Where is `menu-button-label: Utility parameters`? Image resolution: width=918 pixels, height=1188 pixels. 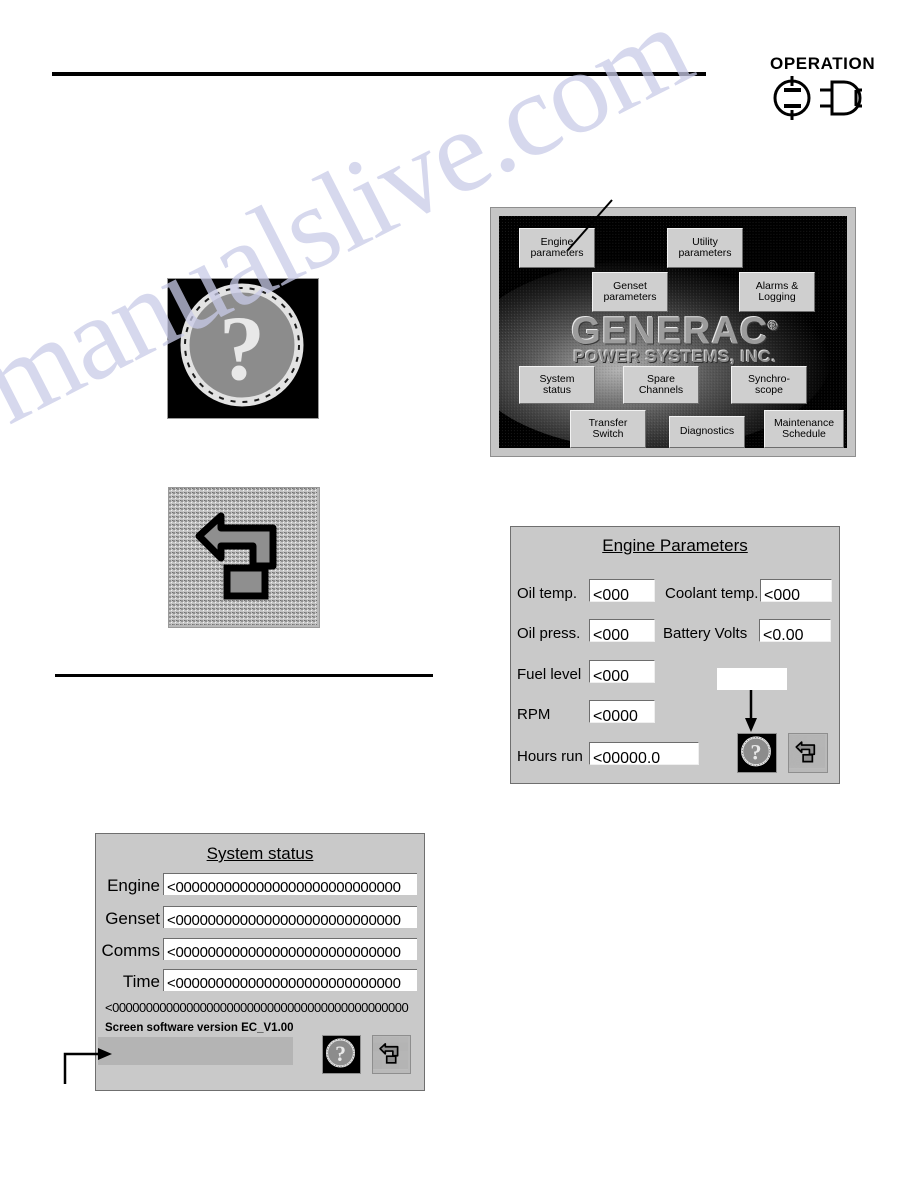
menu-button-label: Utility parameters is located at coordinates (705, 247).